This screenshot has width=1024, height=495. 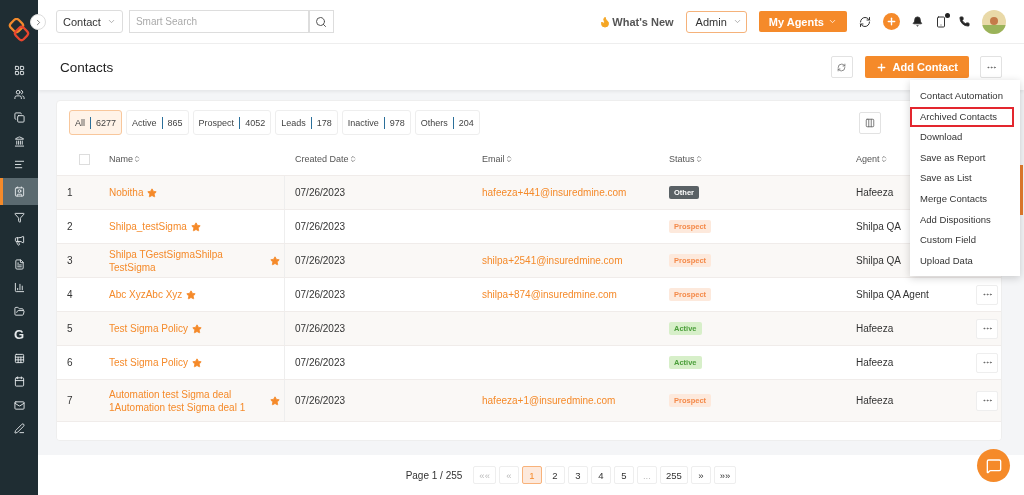 What do you see at coordinates (447, 122) in the screenshot?
I see `filter-tab: Others 204` at bounding box center [447, 122].